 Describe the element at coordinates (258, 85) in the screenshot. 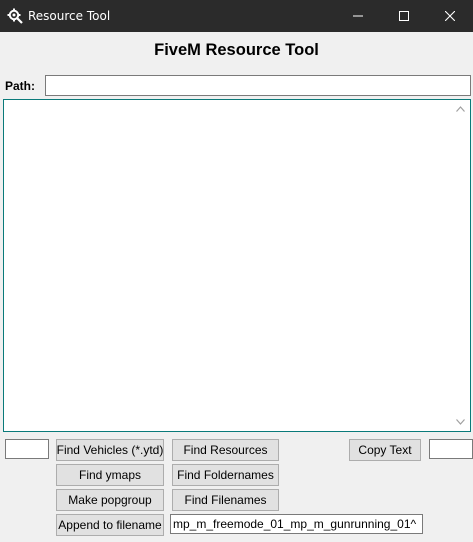

I see `path-input` at that location.